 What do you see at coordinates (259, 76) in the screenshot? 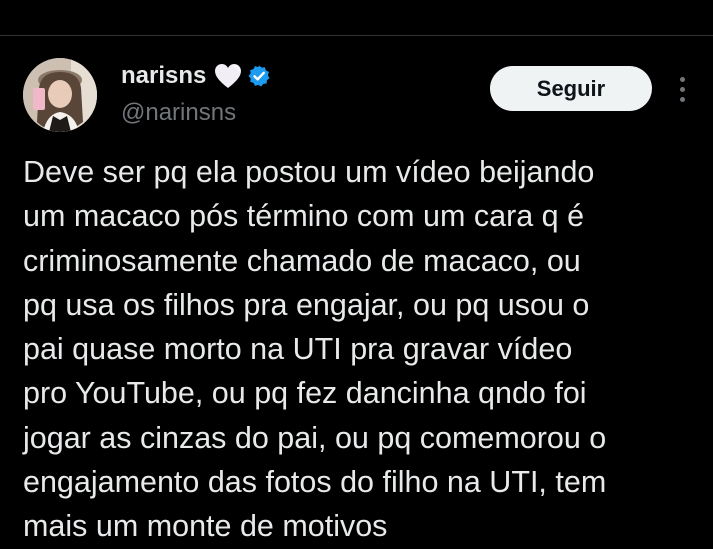
I see `verified-badge-icon` at bounding box center [259, 76].